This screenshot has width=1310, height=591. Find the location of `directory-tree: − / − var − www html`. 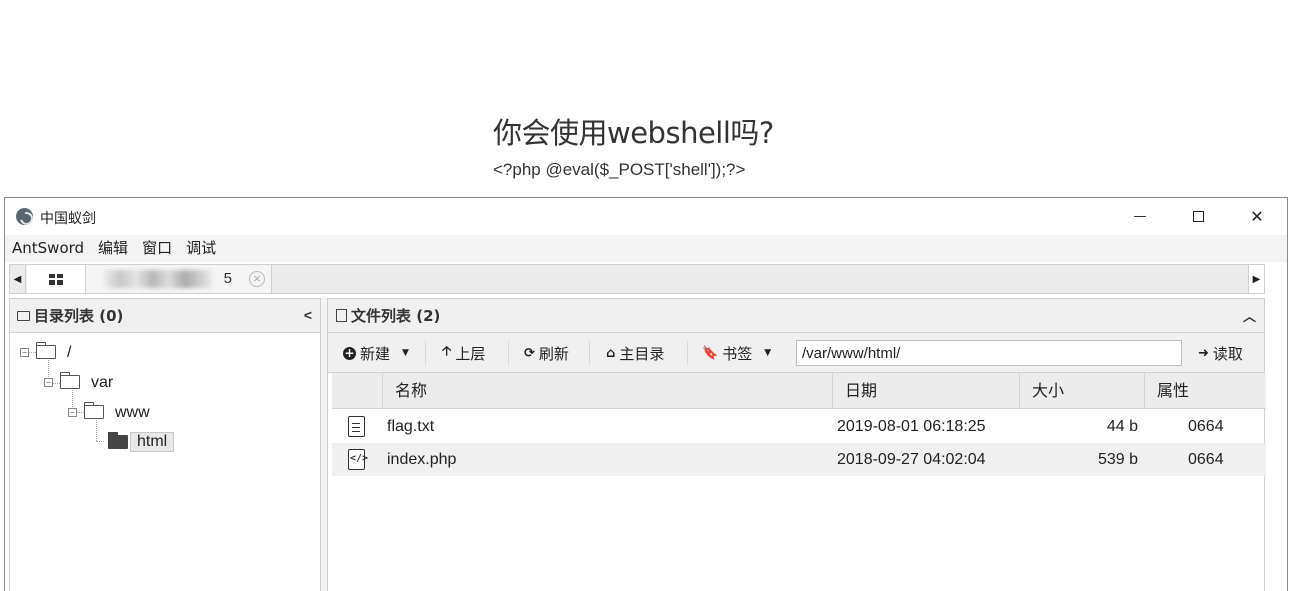

directory-tree: − / − var − www html is located at coordinates (165, 462).